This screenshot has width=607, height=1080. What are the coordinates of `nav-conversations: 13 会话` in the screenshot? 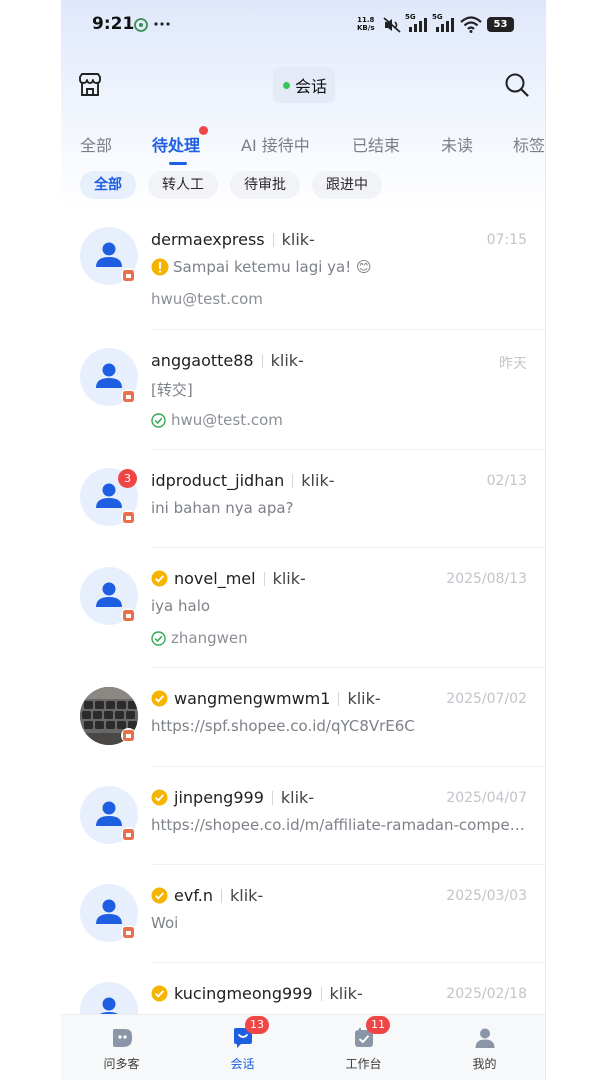 It's located at (242, 1047).